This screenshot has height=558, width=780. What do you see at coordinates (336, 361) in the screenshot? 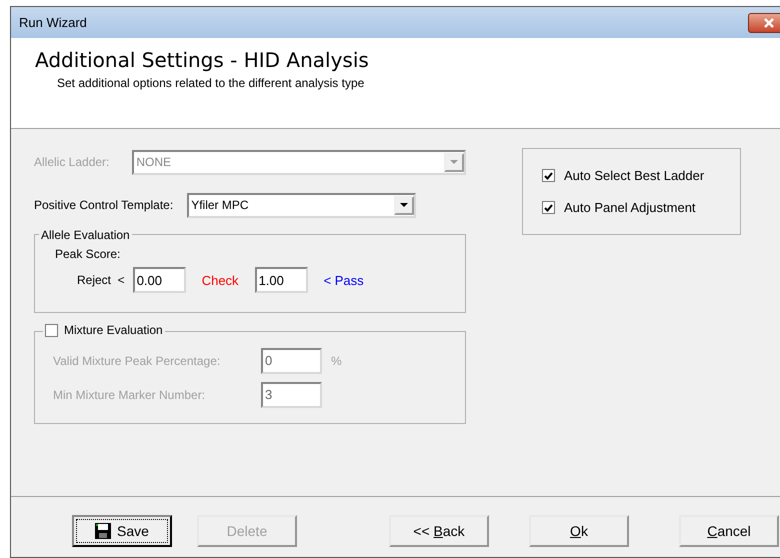
I see `unit-label: %` at bounding box center [336, 361].